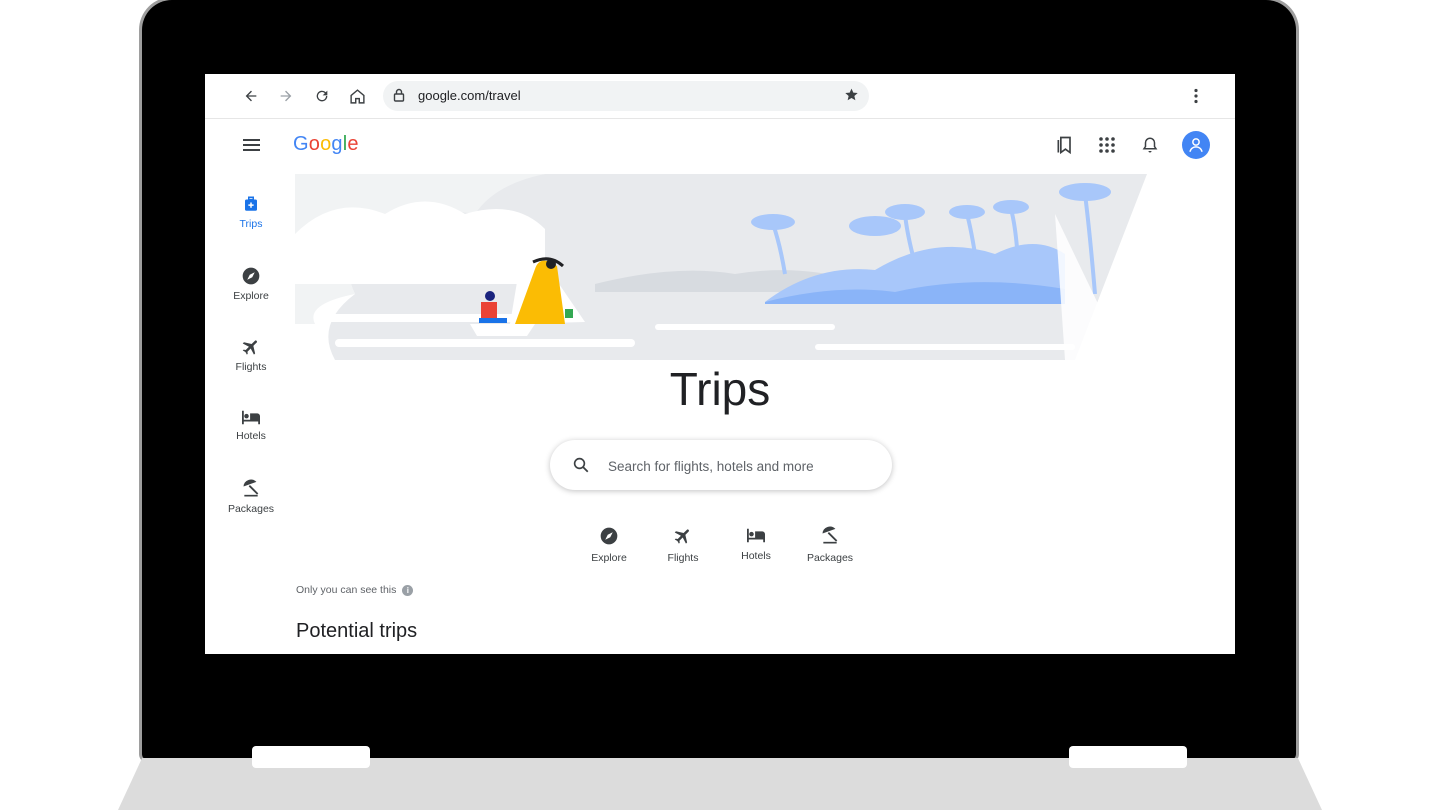  What do you see at coordinates (346, 590) in the screenshot?
I see `privacy-note-text: Only you can see this` at bounding box center [346, 590].